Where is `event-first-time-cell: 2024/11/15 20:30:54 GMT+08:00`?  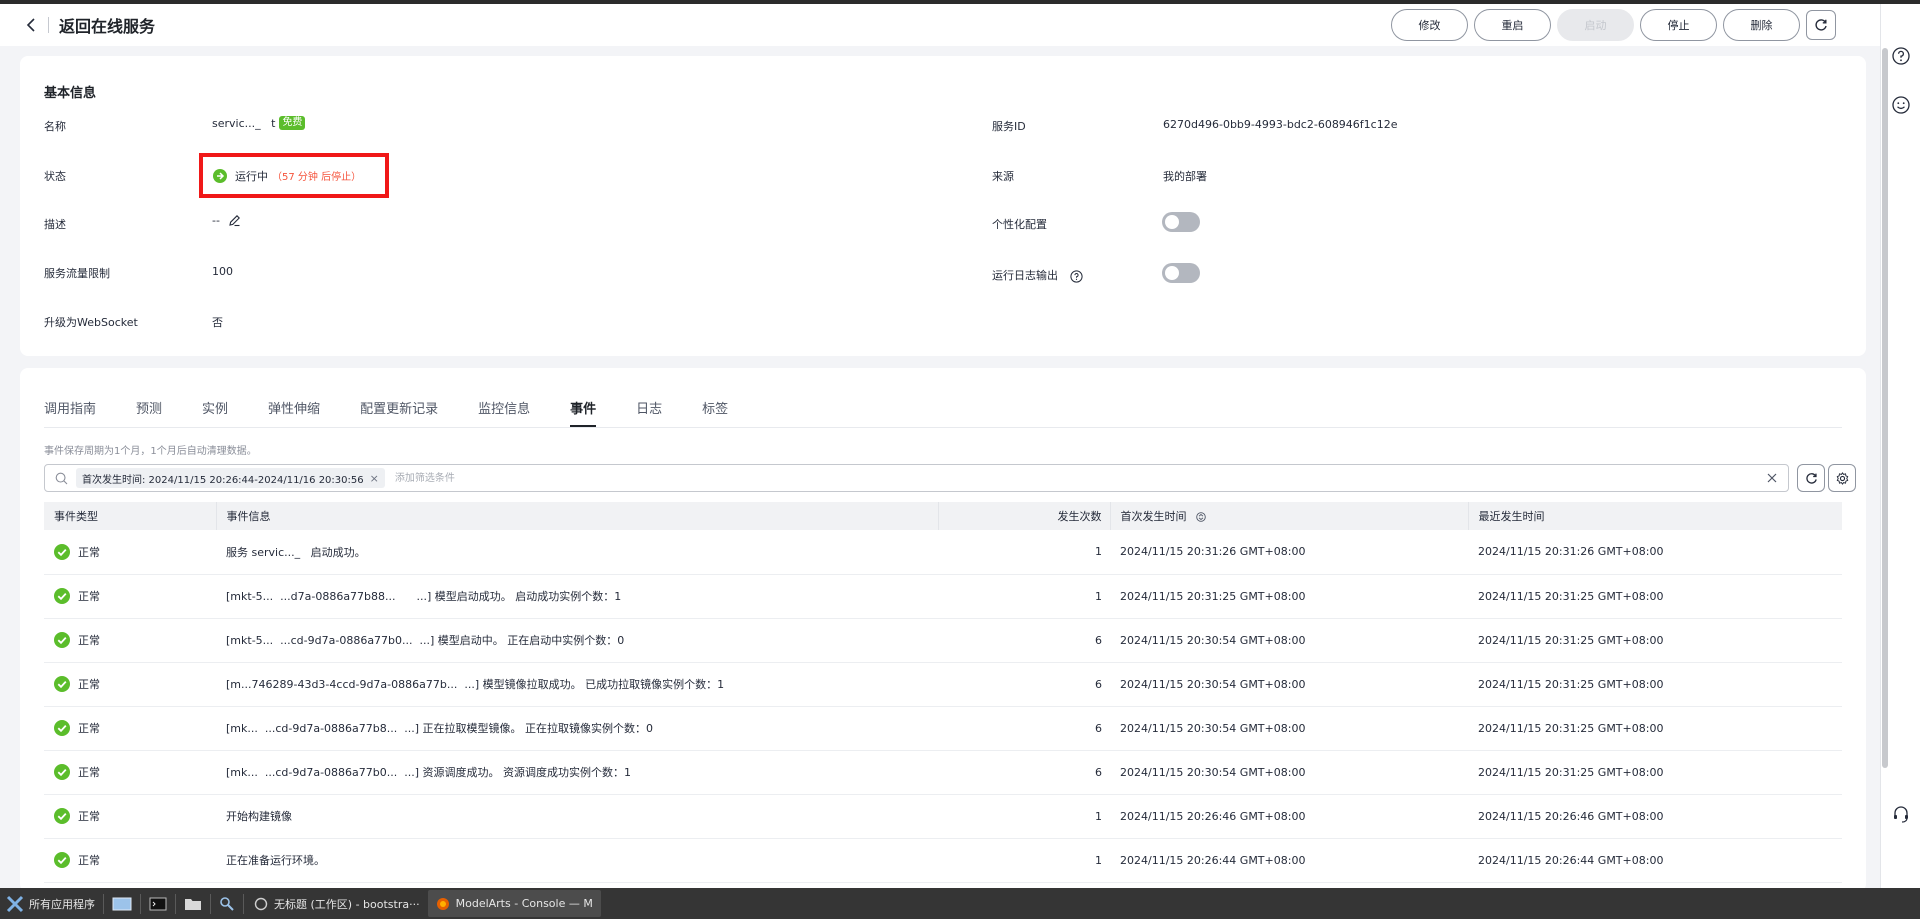 event-first-time-cell: 2024/11/15 20:30:54 GMT+08:00 is located at coordinates (1289, 640).